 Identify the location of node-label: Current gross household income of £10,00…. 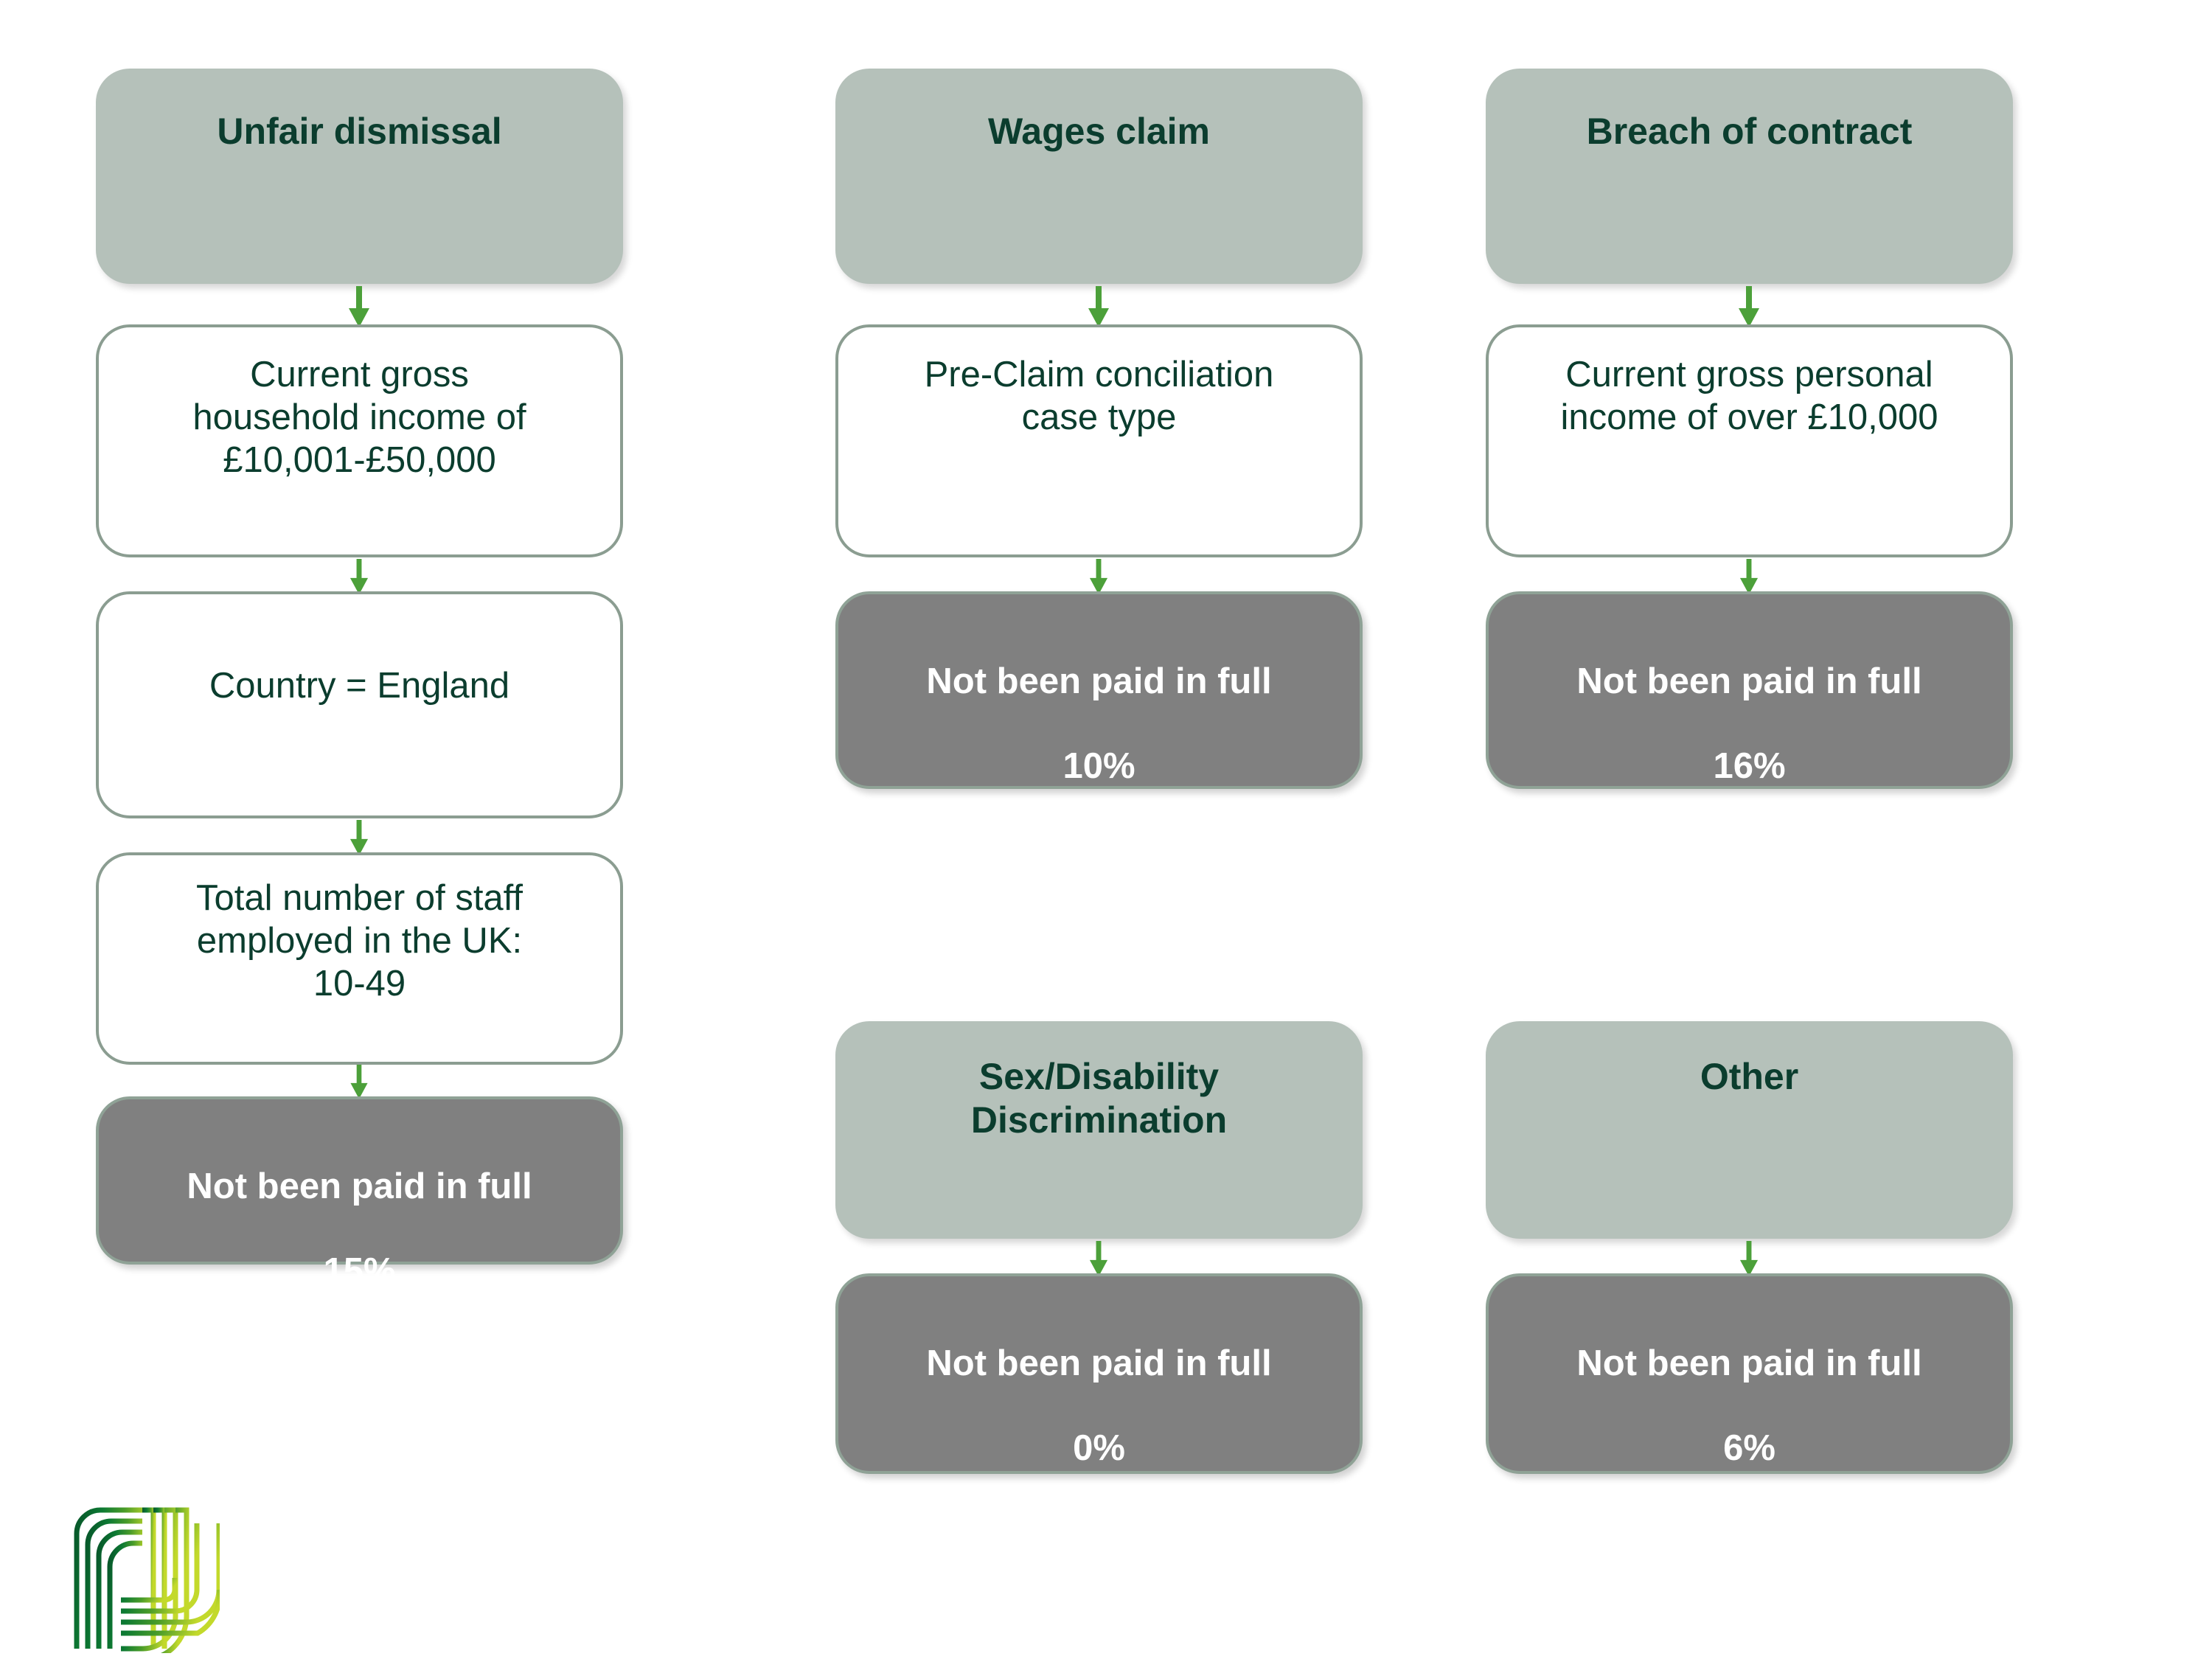
(359, 417).